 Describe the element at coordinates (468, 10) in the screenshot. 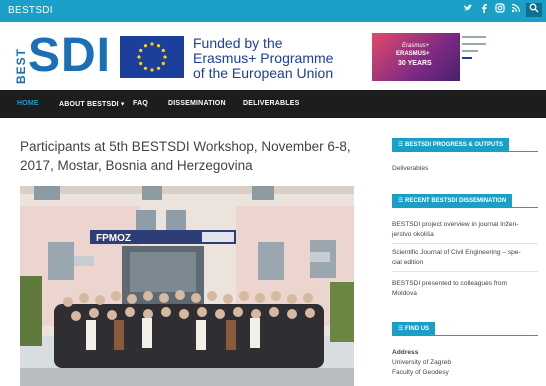

I see `twitter-icon` at that location.